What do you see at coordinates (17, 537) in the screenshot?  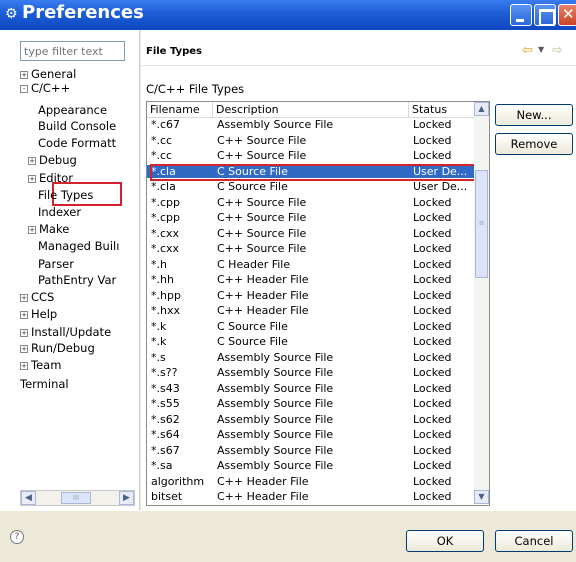 I see `help-icon: ?` at bounding box center [17, 537].